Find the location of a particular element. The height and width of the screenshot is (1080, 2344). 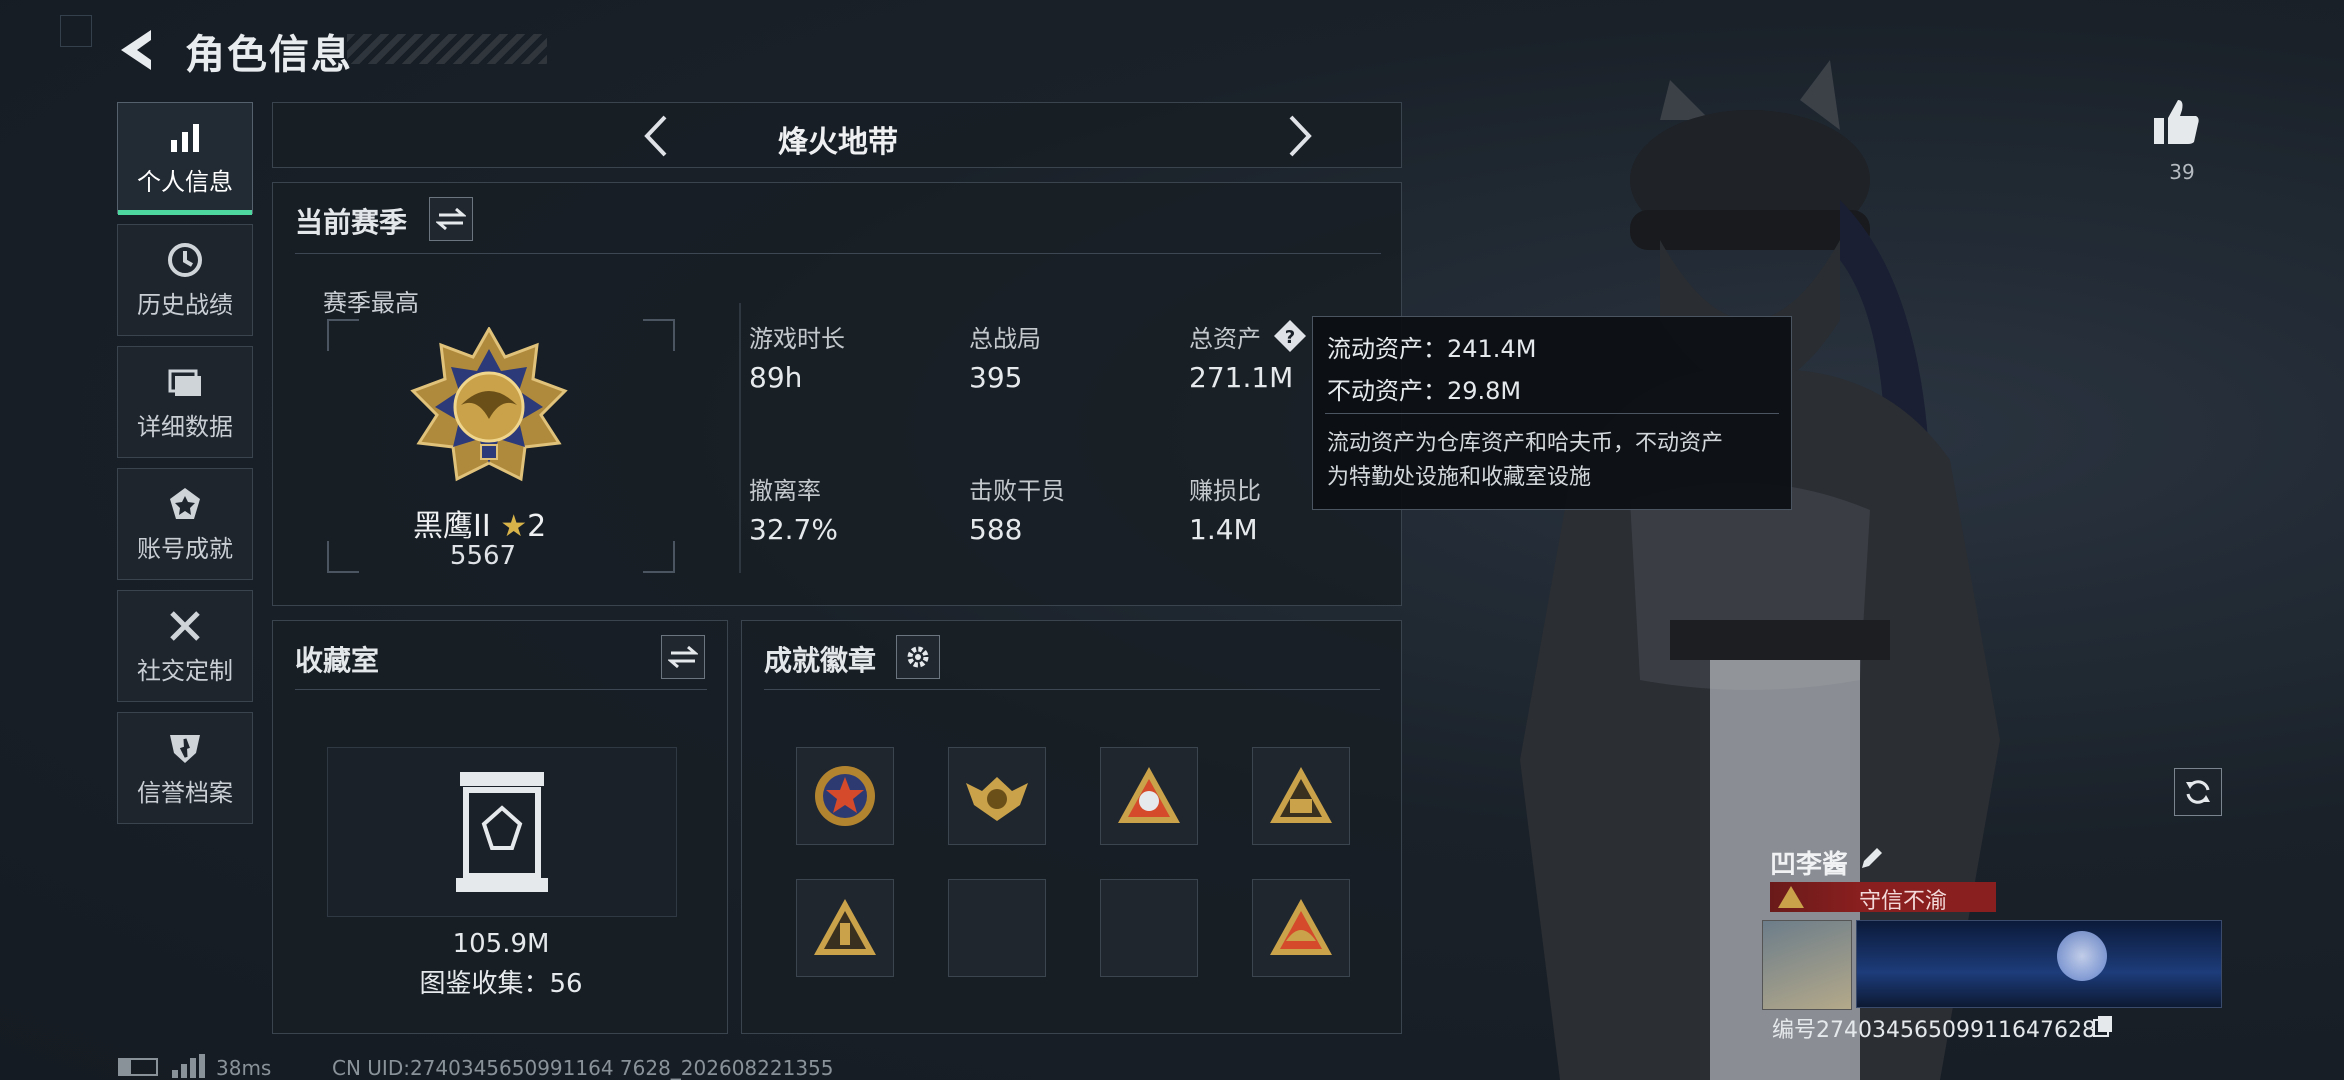

avatar is located at coordinates (1807, 965).